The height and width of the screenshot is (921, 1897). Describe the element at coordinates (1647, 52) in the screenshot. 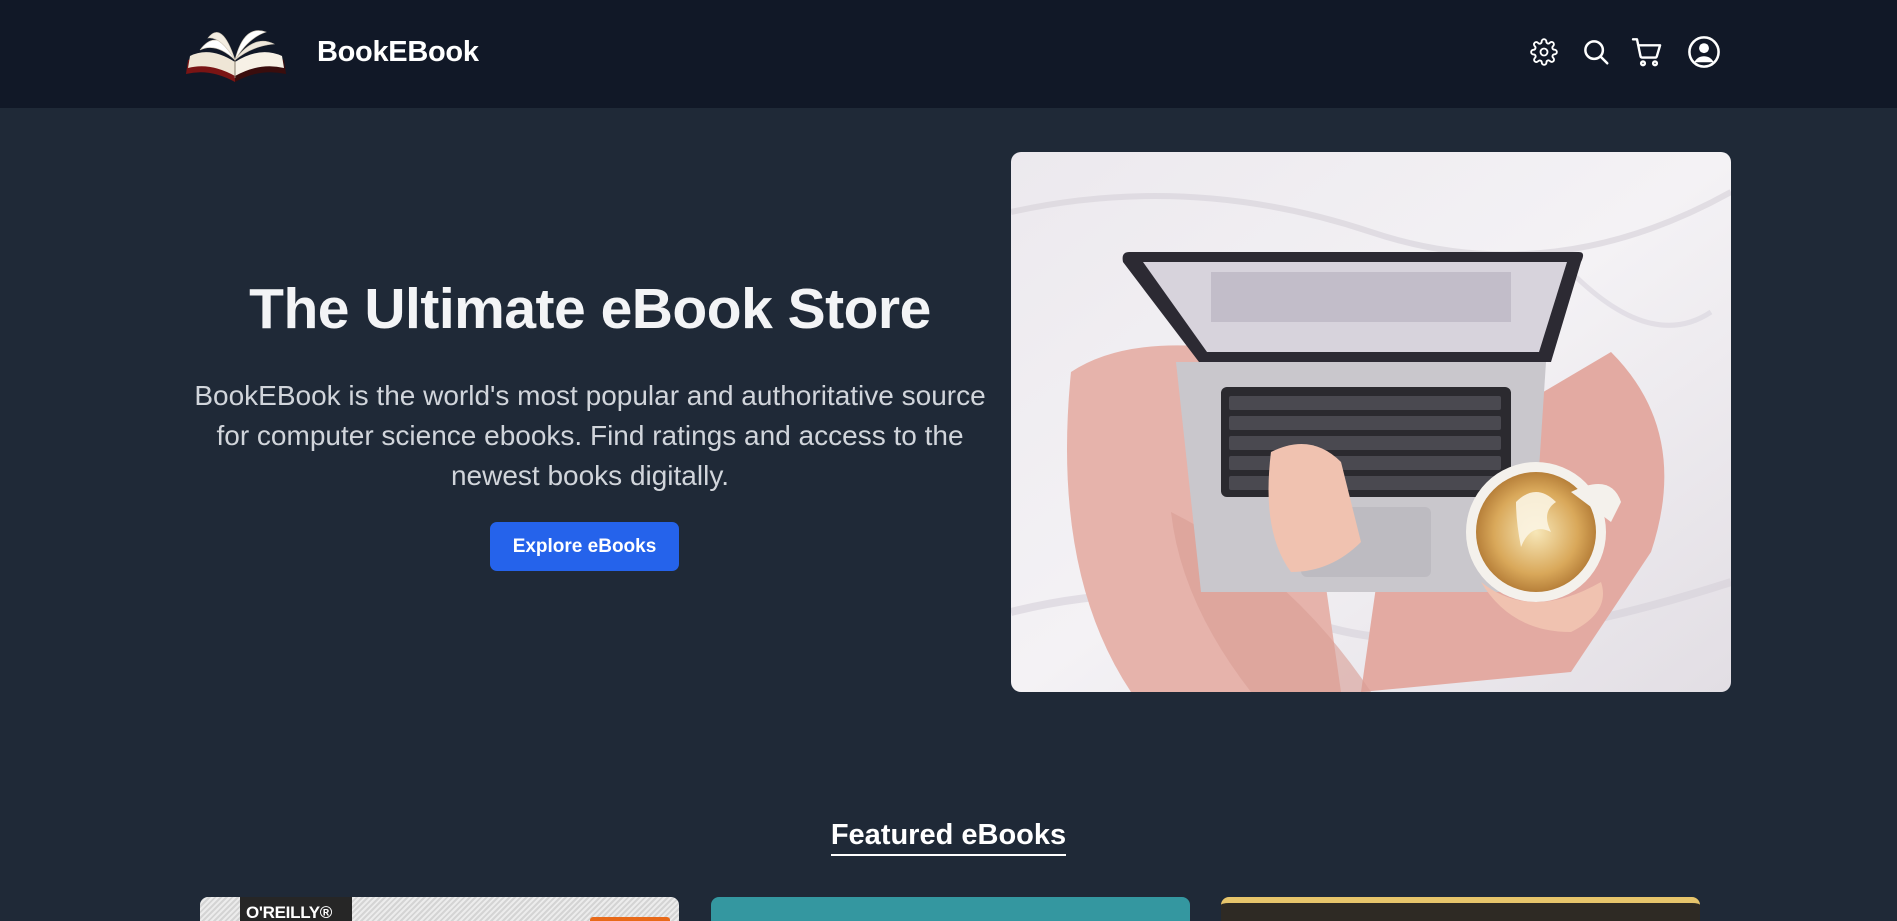

I see `cart-icon` at that location.